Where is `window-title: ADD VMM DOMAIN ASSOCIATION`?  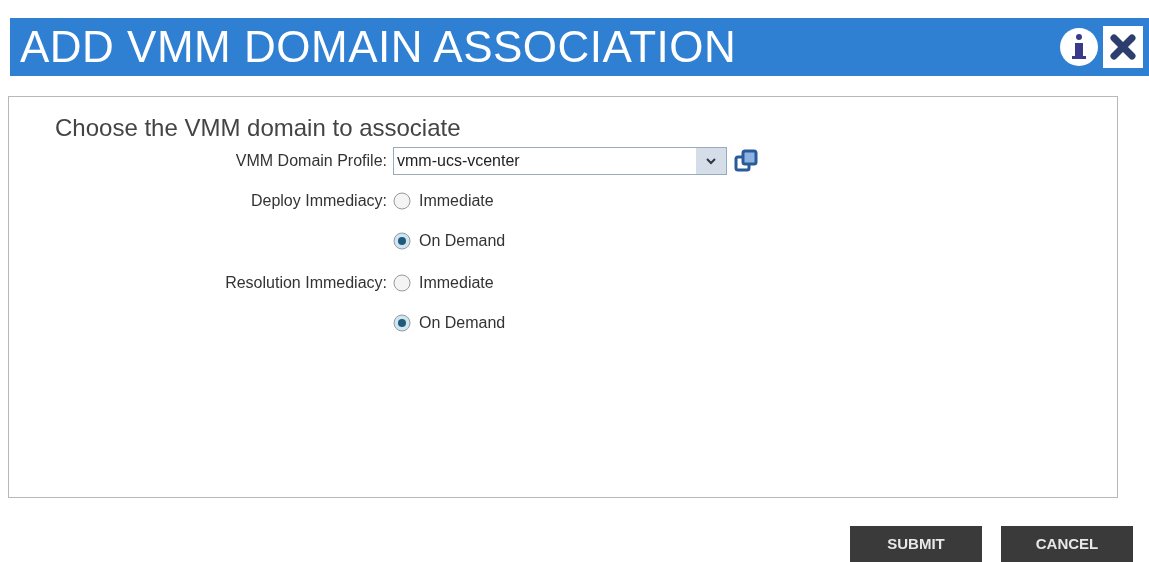 window-title: ADD VMM DOMAIN ASSOCIATION is located at coordinates (379, 47).